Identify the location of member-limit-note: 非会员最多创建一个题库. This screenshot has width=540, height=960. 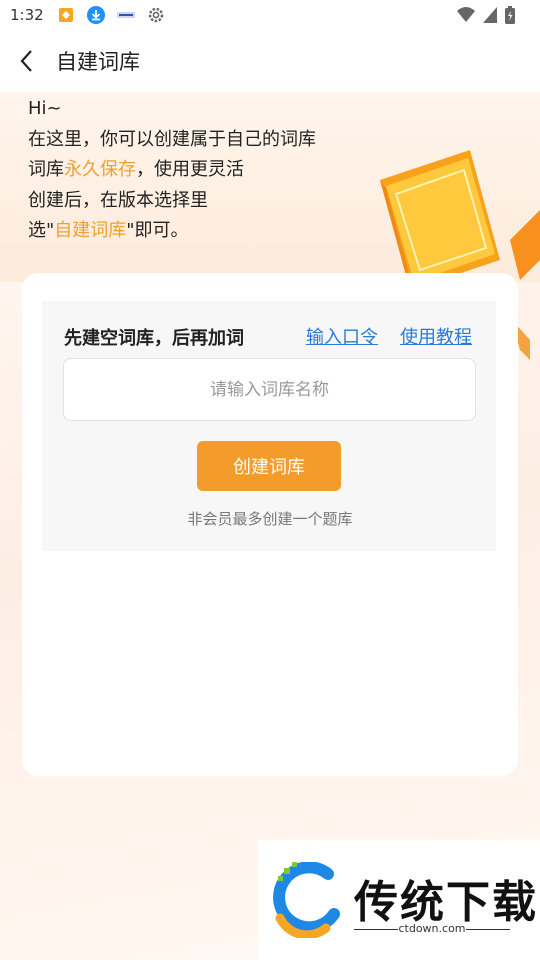
(270, 519).